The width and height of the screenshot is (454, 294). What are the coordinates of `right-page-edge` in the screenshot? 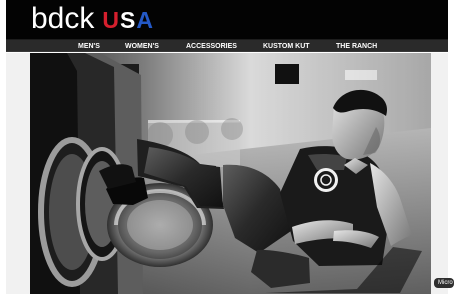 It's located at (451, 147).